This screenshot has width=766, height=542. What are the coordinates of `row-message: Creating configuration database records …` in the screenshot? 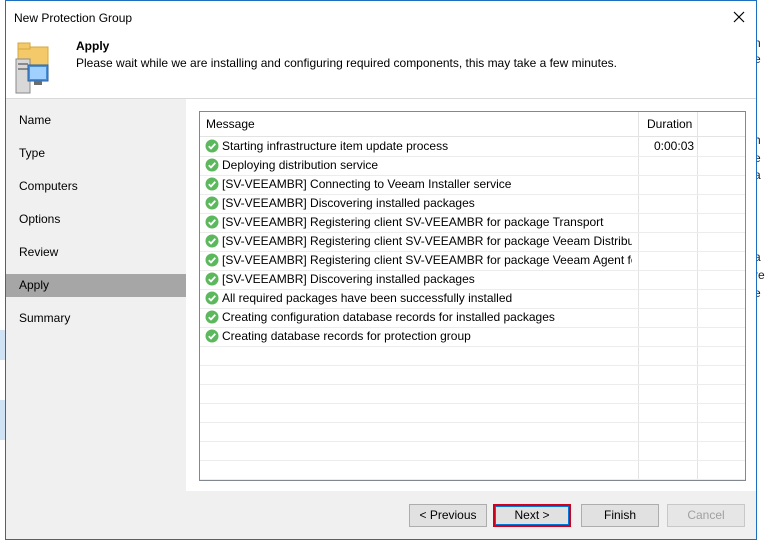 It's located at (388, 317).